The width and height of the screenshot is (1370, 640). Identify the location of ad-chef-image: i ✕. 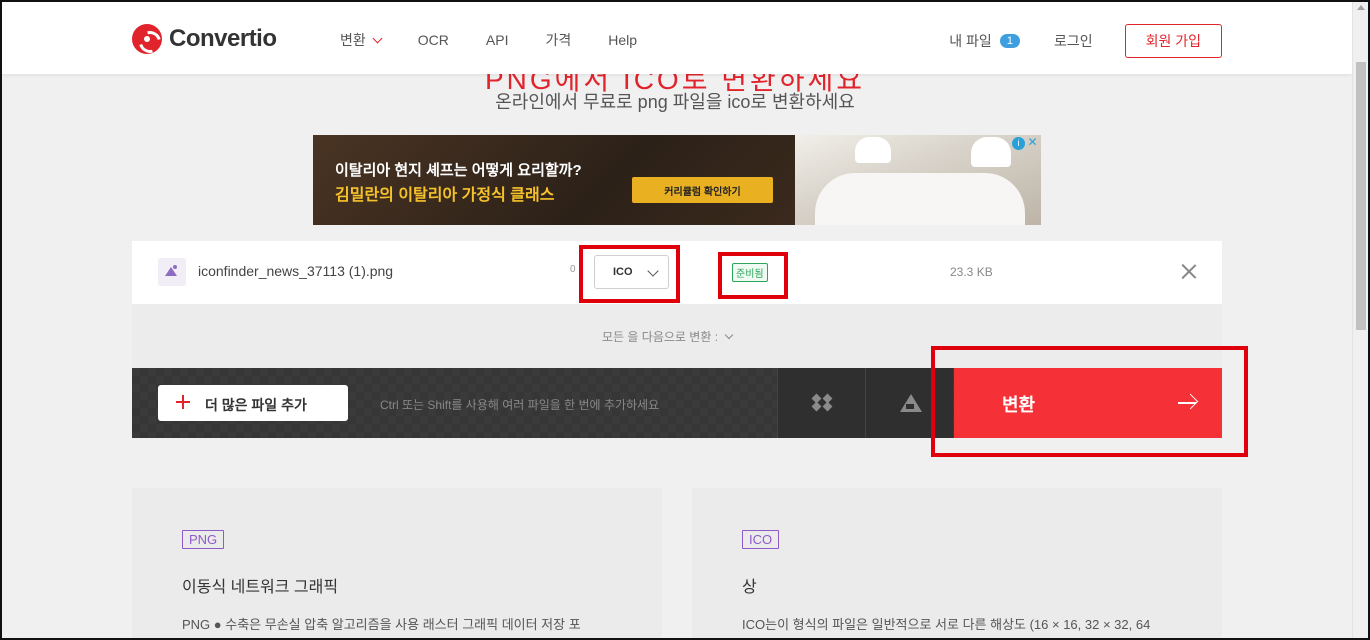
(918, 180).